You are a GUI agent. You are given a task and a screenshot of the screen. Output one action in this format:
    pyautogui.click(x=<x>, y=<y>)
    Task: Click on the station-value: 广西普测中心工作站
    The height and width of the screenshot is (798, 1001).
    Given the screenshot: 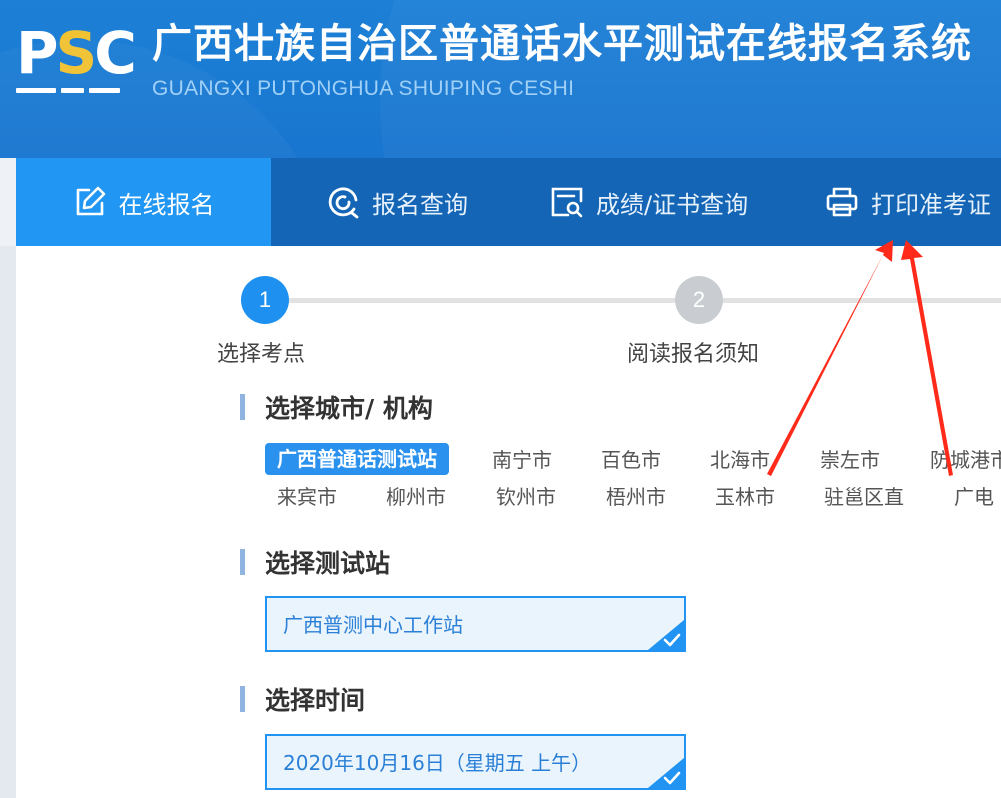 What is the action you would take?
    pyautogui.click(x=373, y=625)
    